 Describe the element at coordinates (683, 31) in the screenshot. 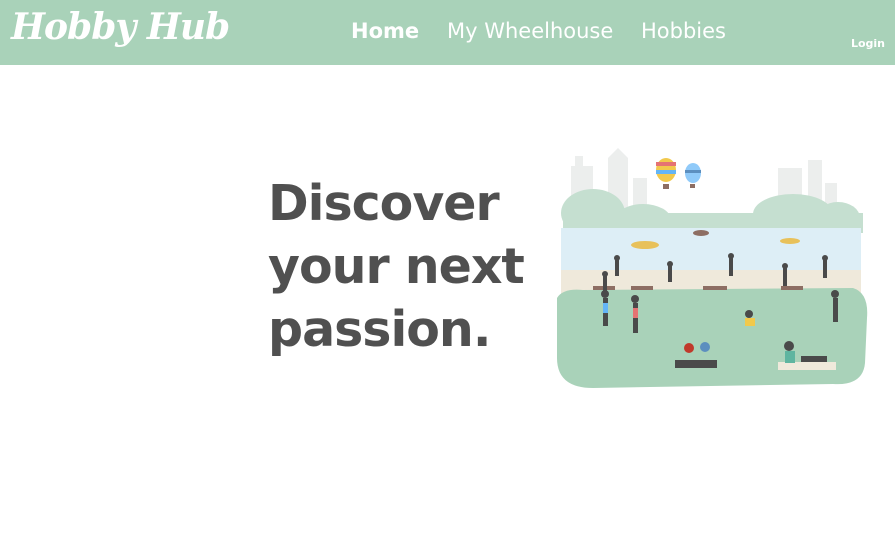

I see `nav-link-hobbies: Hobbies` at that location.